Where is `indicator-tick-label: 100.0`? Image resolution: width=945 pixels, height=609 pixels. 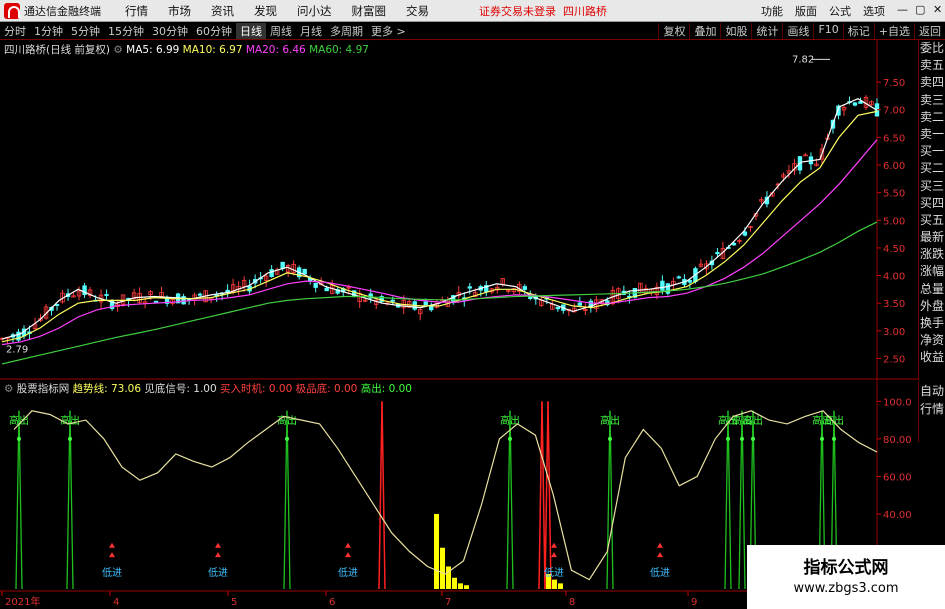 indicator-tick-label: 100.0 is located at coordinates (897, 402).